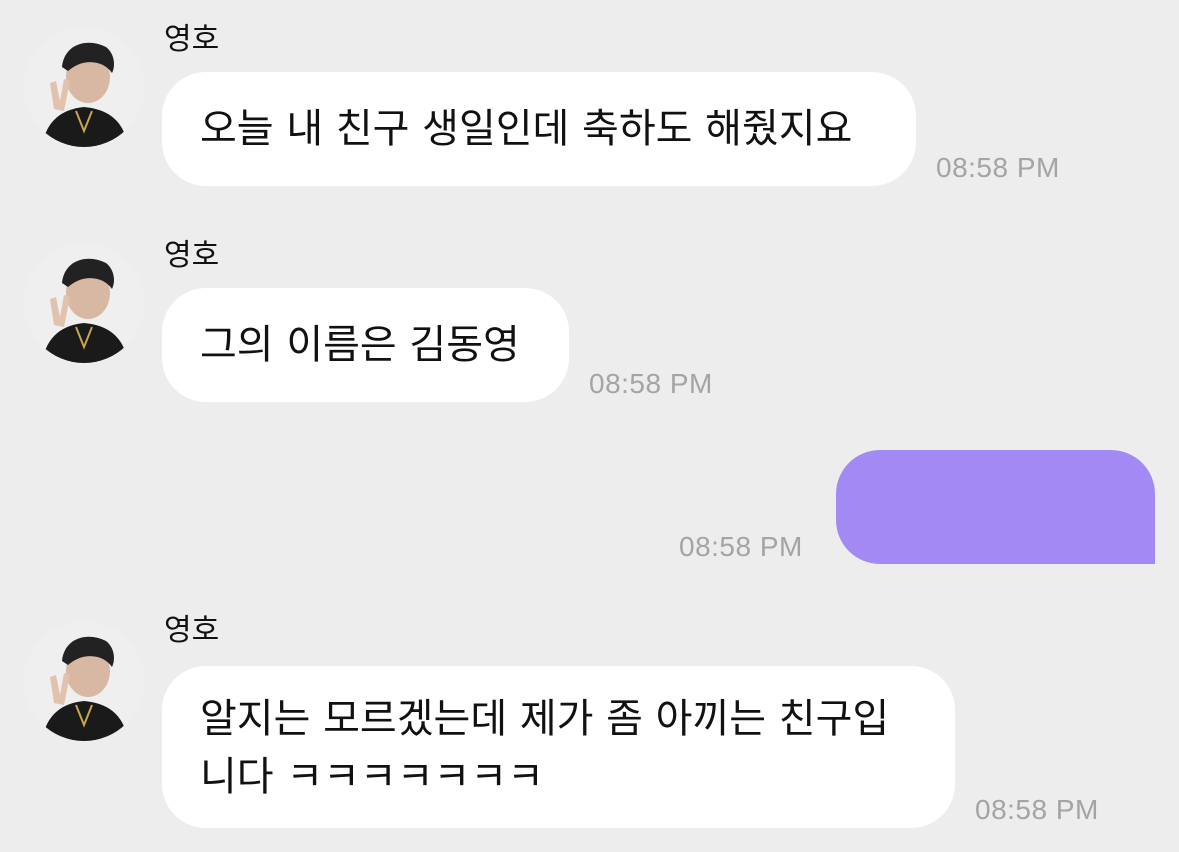  Describe the element at coordinates (995, 507) in the screenshot. I see `outgoing-message-bubble` at that location.